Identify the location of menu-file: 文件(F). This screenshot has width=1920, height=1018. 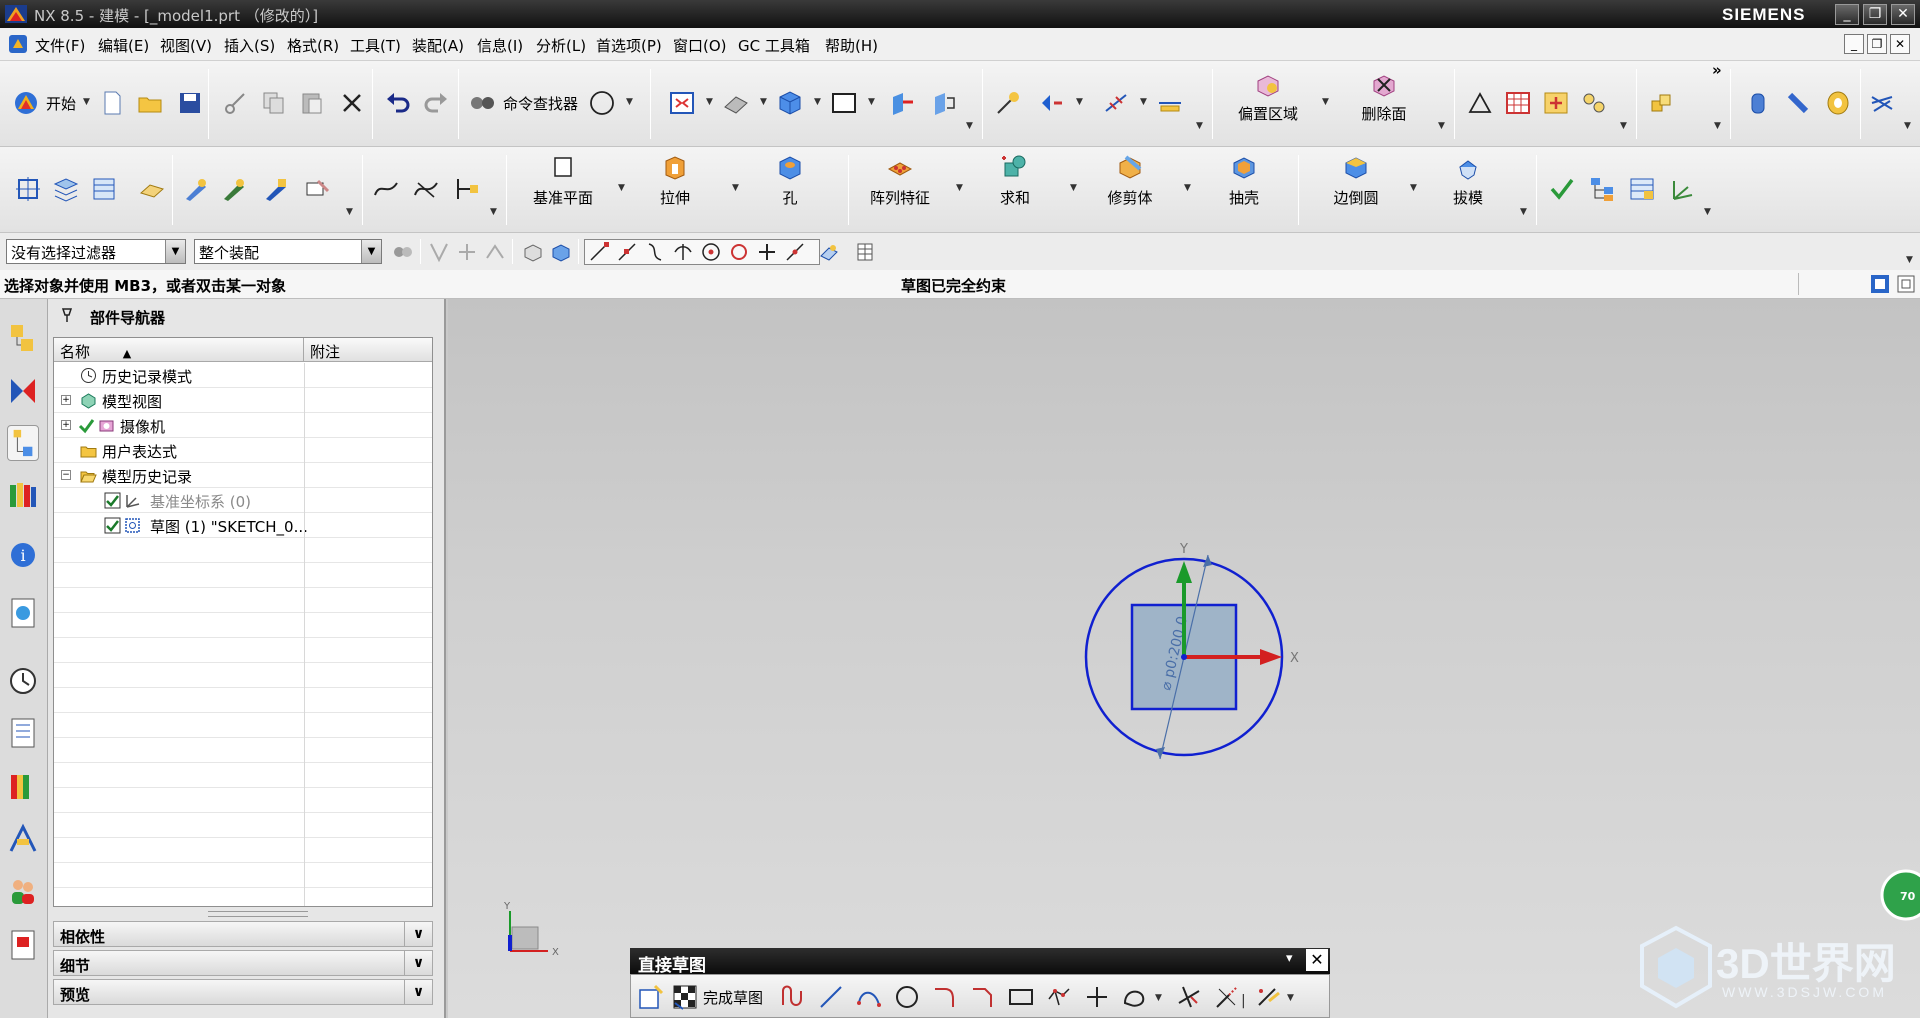
(60, 45).